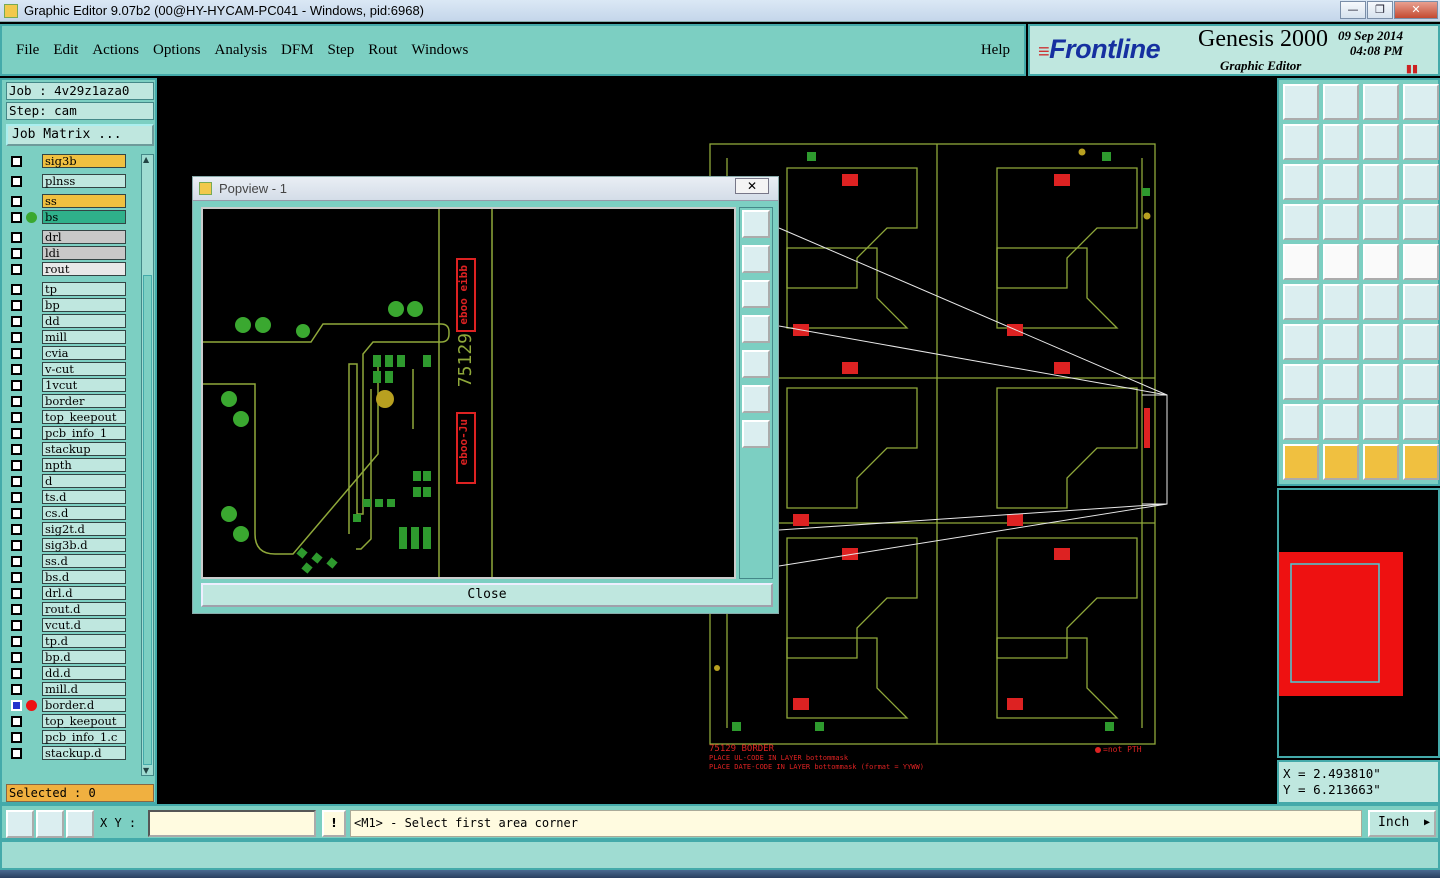 Image resolution: width=1440 pixels, height=878 pixels. What do you see at coordinates (1421, 342) in the screenshot?
I see `mirror-icon` at bounding box center [1421, 342].